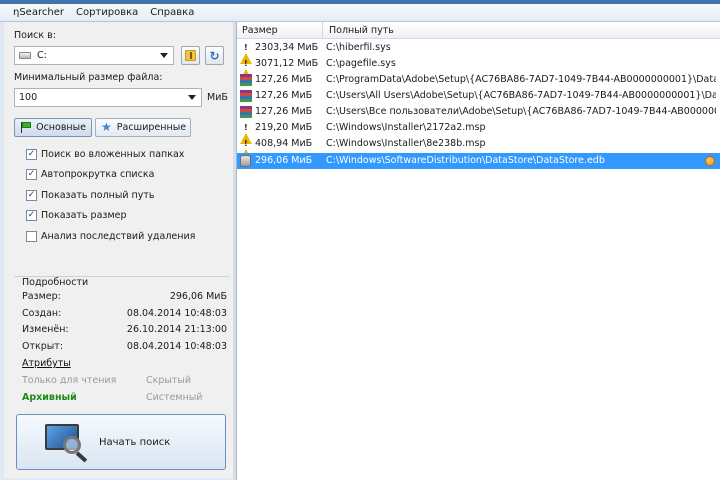 The width and height of the screenshot is (720, 480). Describe the element at coordinates (360, 13) in the screenshot. I see `menu-bar: ηSearcher Сортировка Справка` at that location.